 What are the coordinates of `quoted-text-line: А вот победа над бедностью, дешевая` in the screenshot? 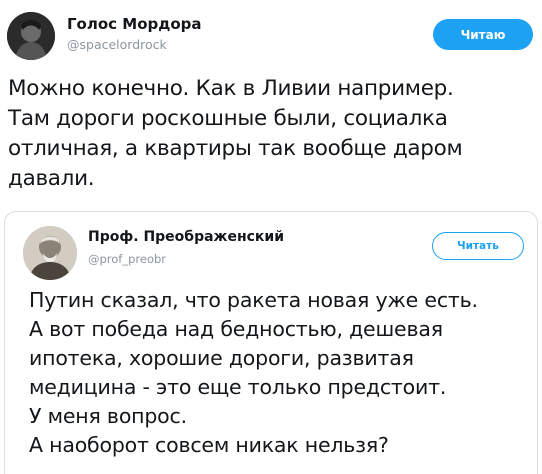 It's located at (236, 329).